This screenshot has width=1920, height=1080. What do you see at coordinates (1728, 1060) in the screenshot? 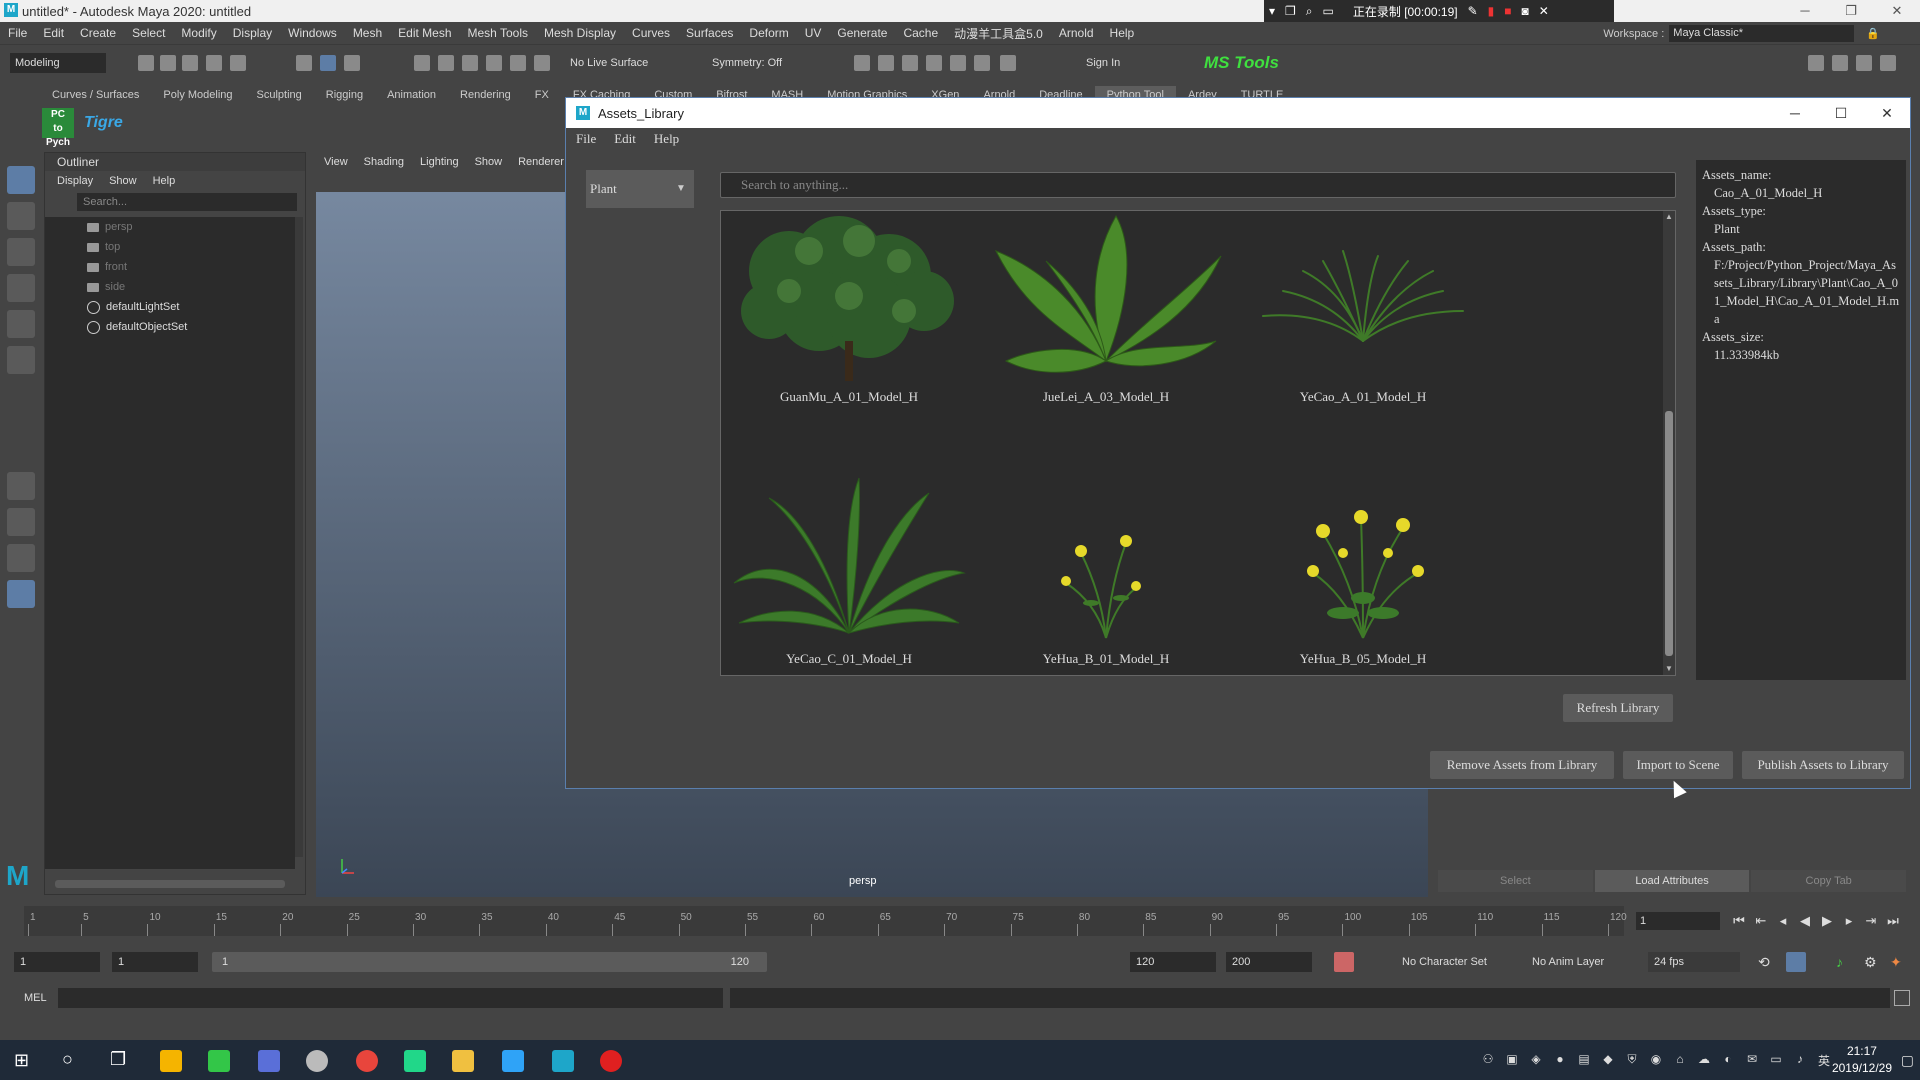
I see `tray-app-icon: ◐` at bounding box center [1728, 1060].